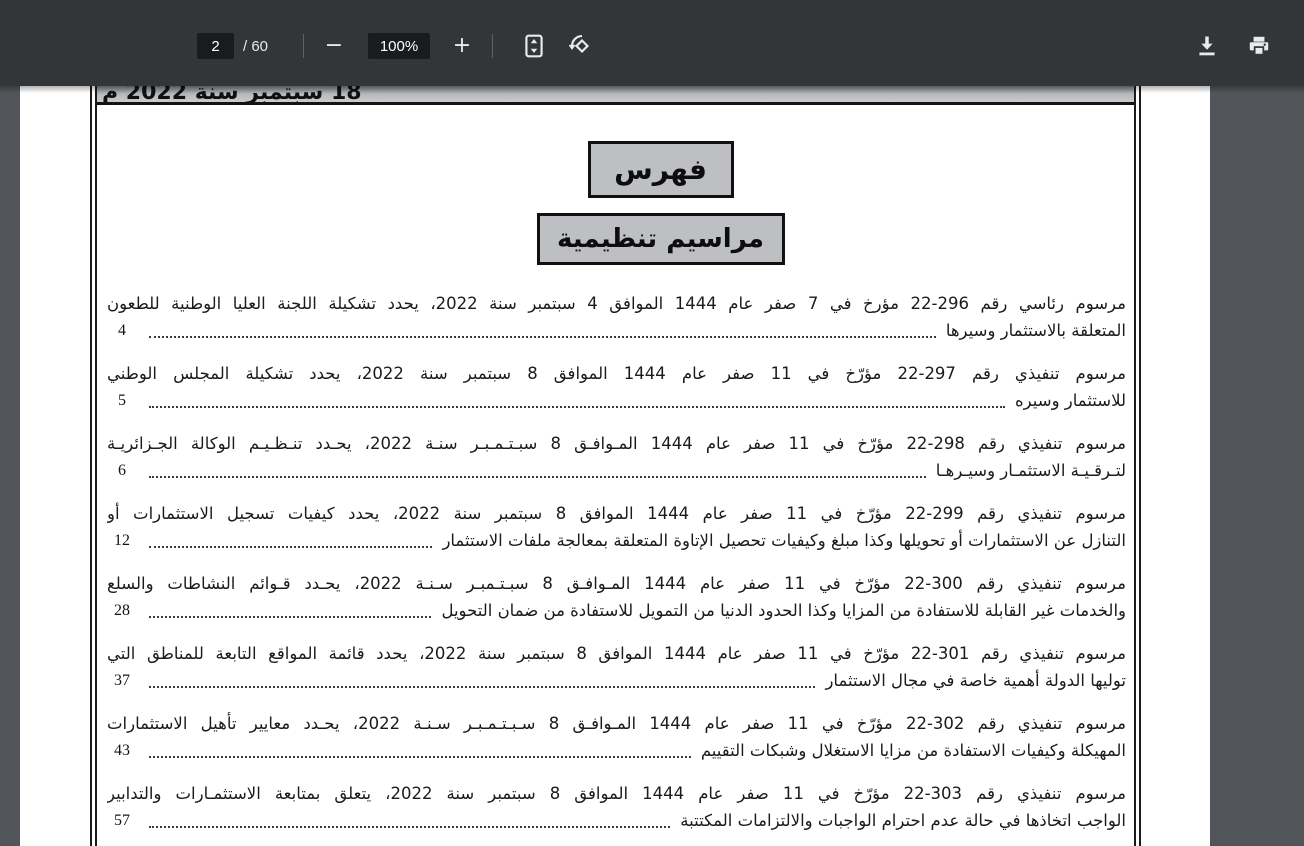 This screenshot has width=1304, height=846. What do you see at coordinates (334, 46) in the screenshot?
I see `zoom-out-button: −` at bounding box center [334, 46].